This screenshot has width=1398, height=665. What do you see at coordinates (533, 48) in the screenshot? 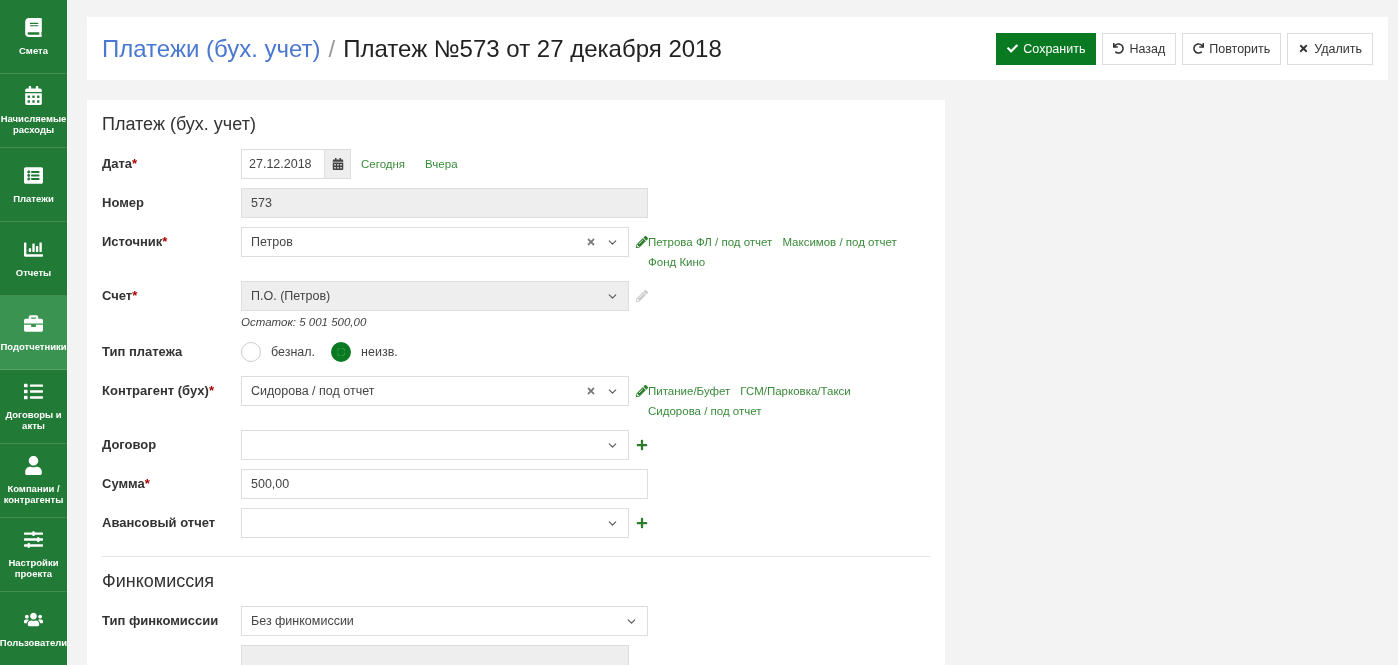
I see `page-title: Платеж №573 от 27 декабря 2018` at bounding box center [533, 48].